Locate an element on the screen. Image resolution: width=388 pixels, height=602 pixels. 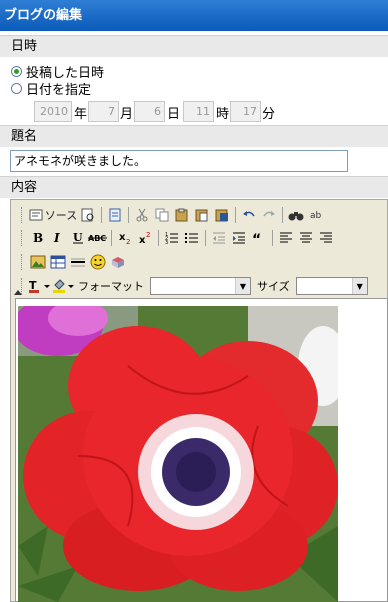
strike-button: ABC is located at coordinates (98, 238).